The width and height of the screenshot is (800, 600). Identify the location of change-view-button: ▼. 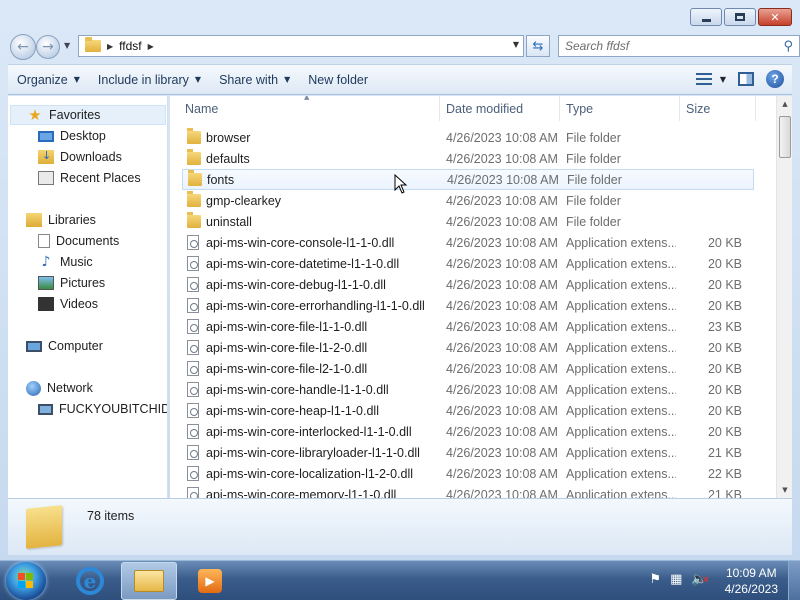
(710, 79).